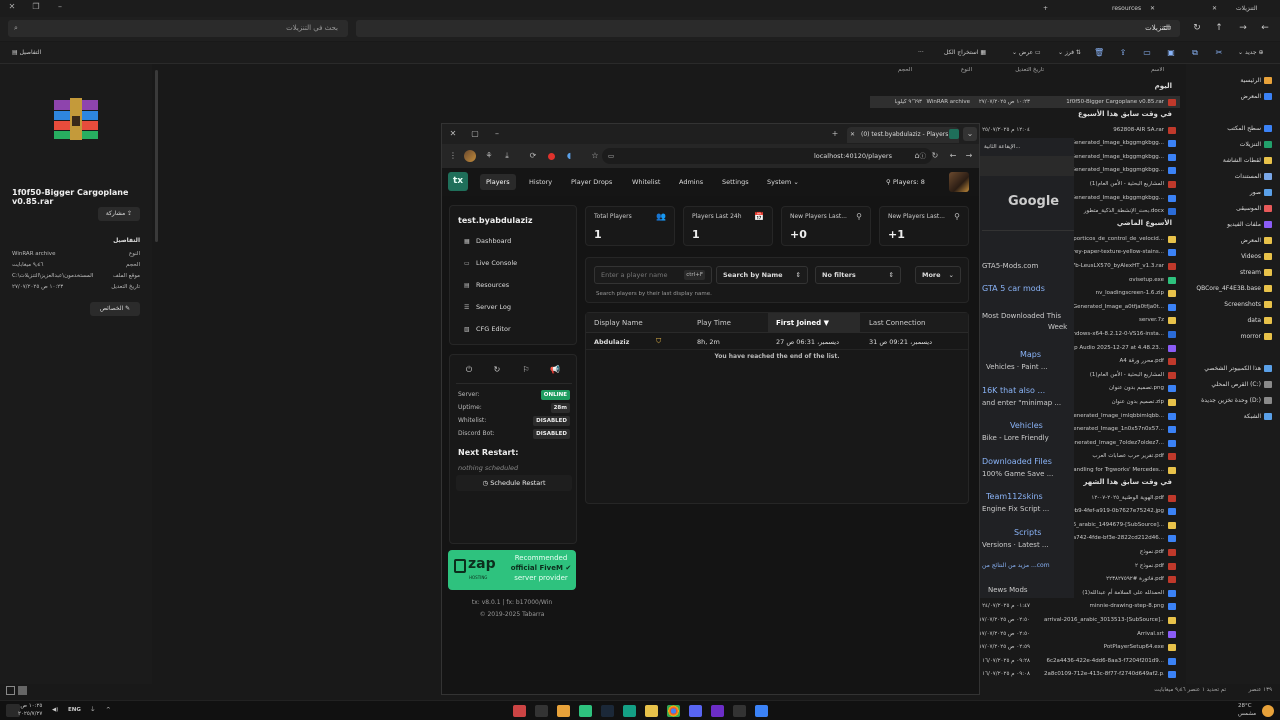 Image resolution: width=1280 pixels, height=720 pixels. What do you see at coordinates (653, 275) in the screenshot?
I see `player-search-input: Enter a player name ctrl+F` at bounding box center [653, 275].